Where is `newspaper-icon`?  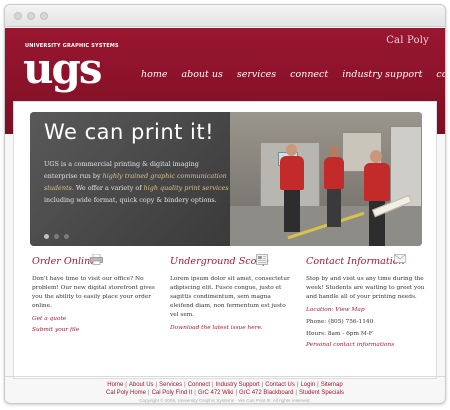 newspaper-icon is located at coordinates (262, 259).